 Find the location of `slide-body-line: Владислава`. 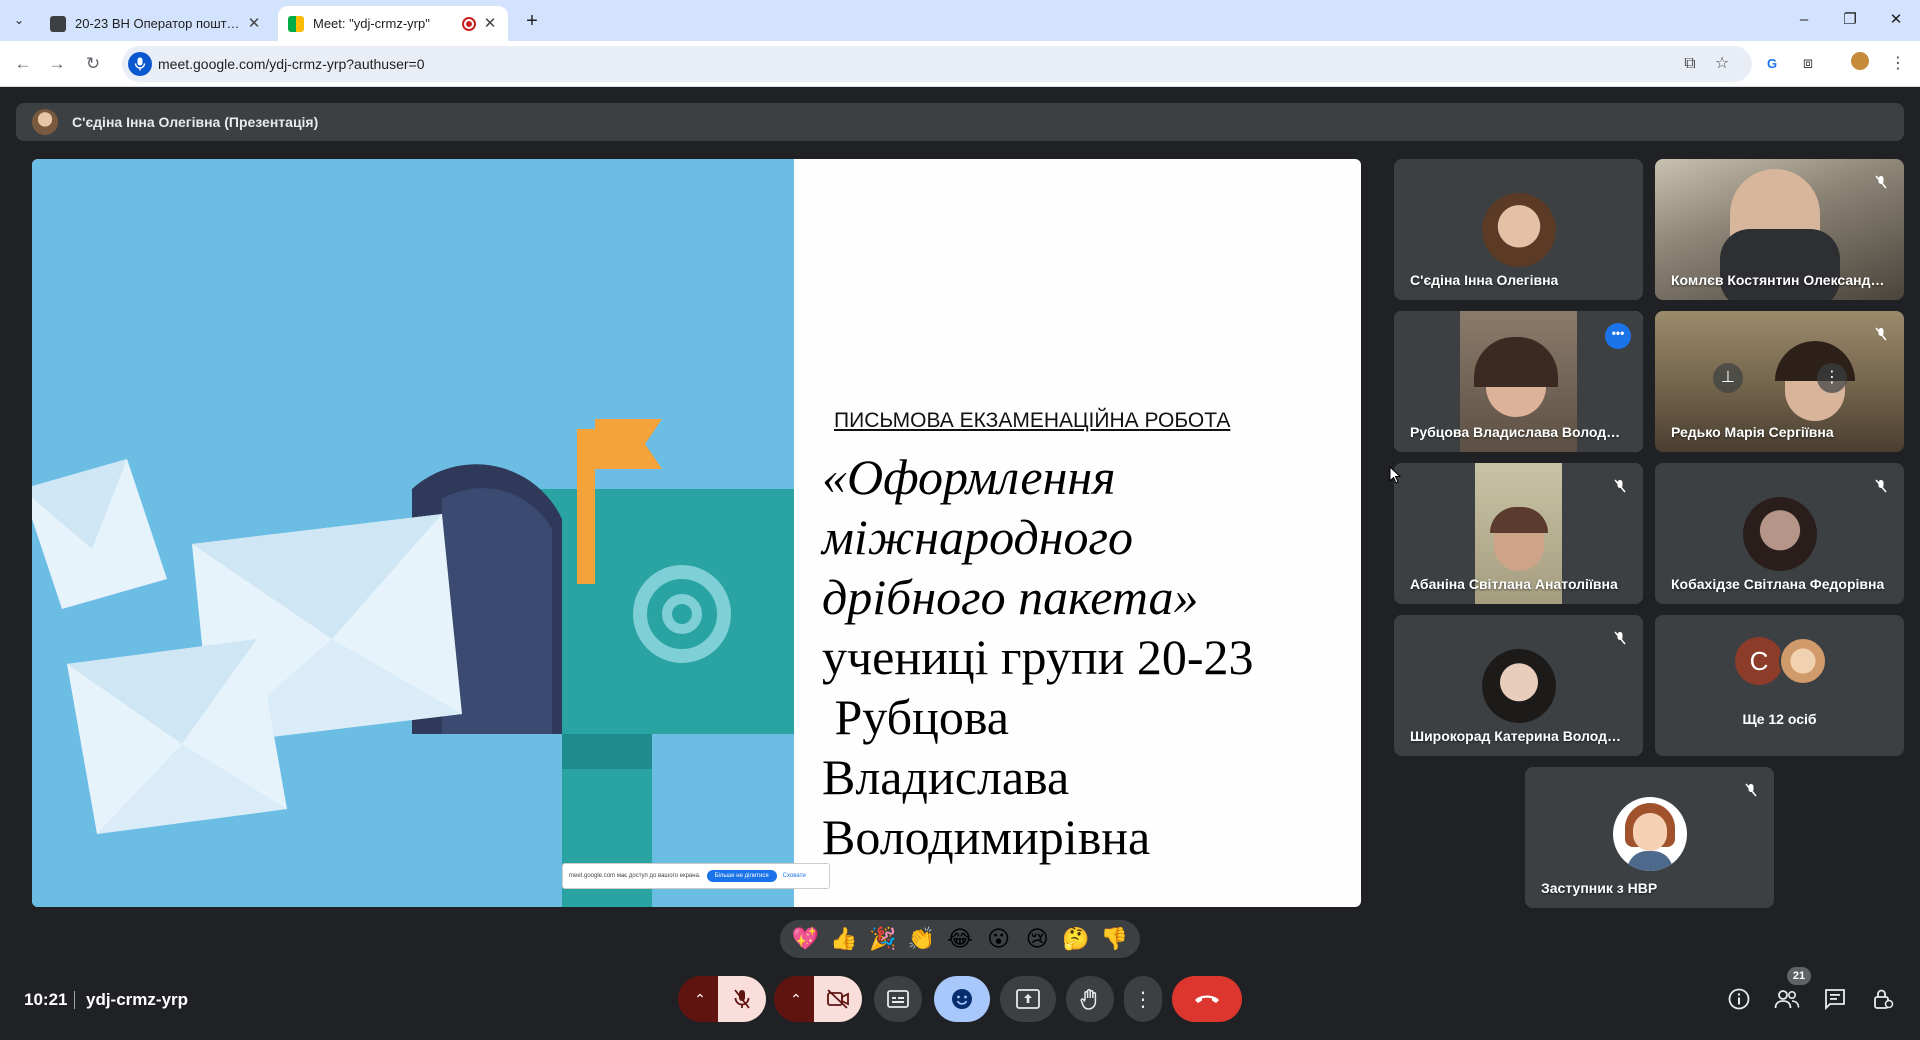

slide-body-line: Владислава is located at coordinates (946, 777).